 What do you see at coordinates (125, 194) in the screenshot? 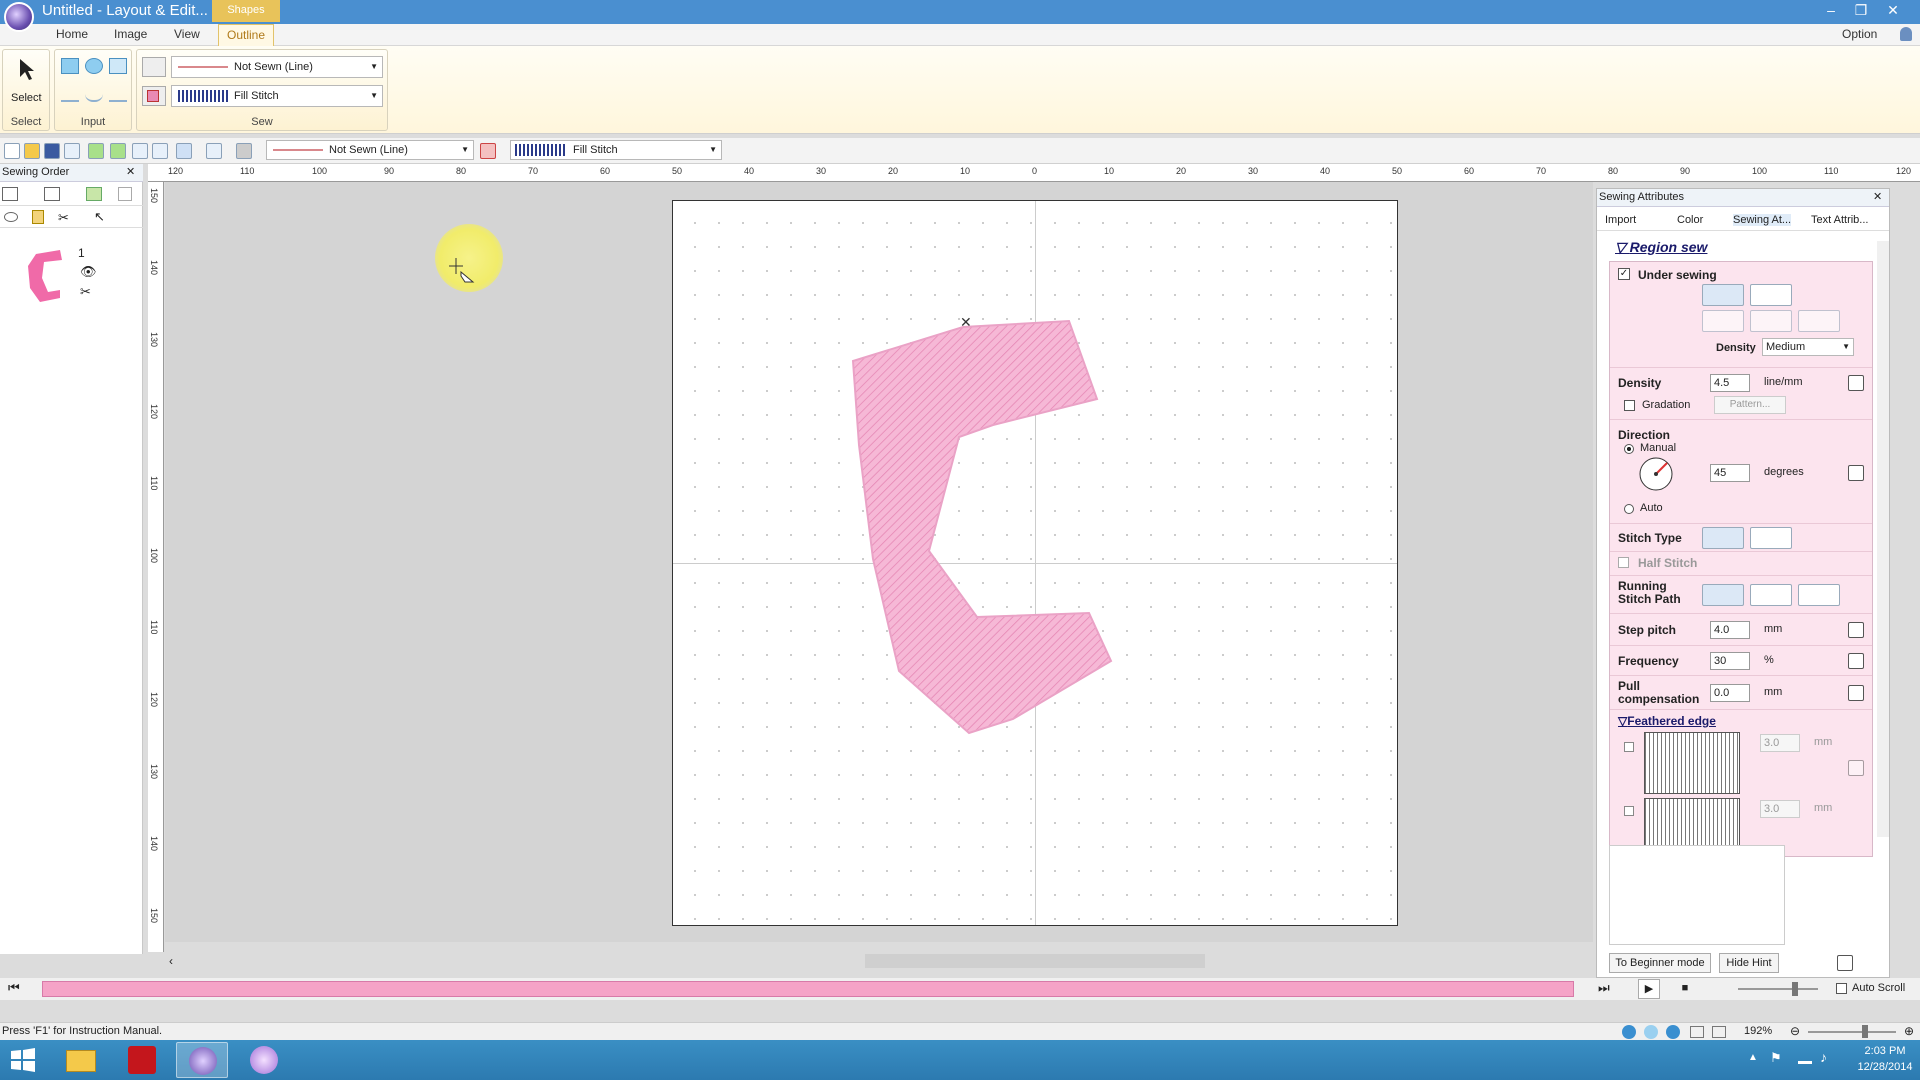
I see `page-icon` at bounding box center [125, 194].